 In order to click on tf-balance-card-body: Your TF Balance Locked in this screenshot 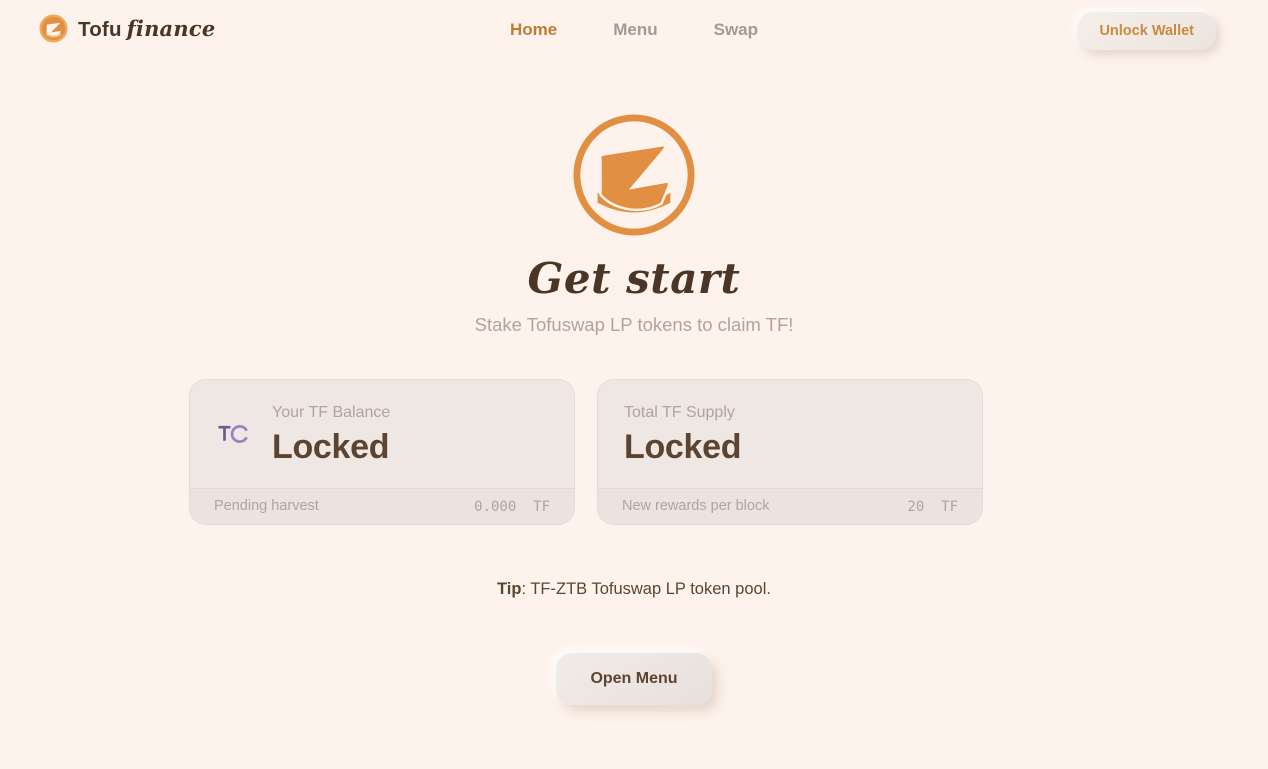, I will do `click(382, 434)`.